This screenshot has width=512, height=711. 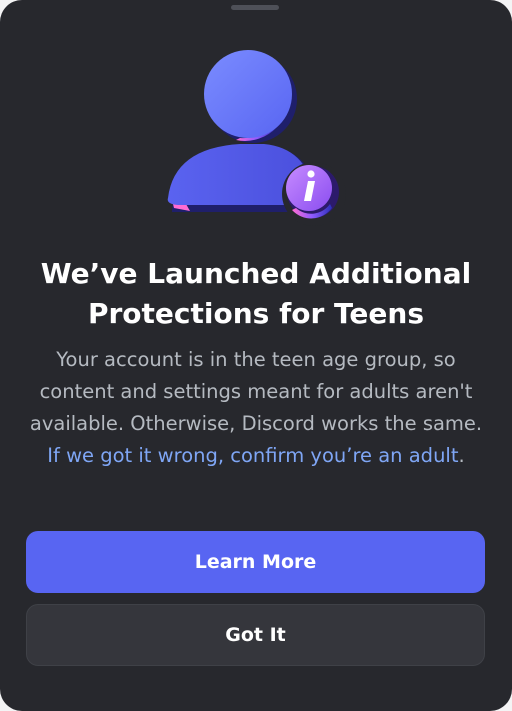 What do you see at coordinates (256, 138) in the screenshot?
I see `user-info-icon` at bounding box center [256, 138].